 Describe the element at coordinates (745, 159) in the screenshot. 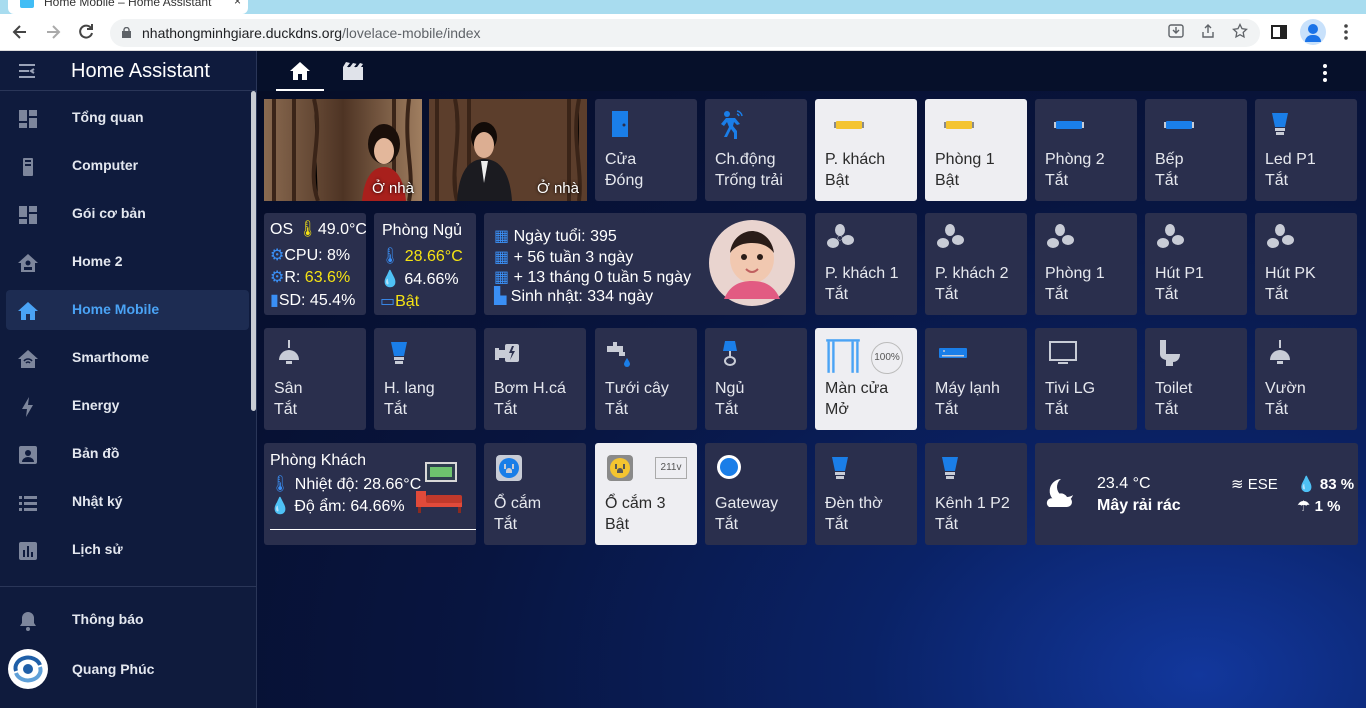

I see `tile-name: Ch.động` at that location.